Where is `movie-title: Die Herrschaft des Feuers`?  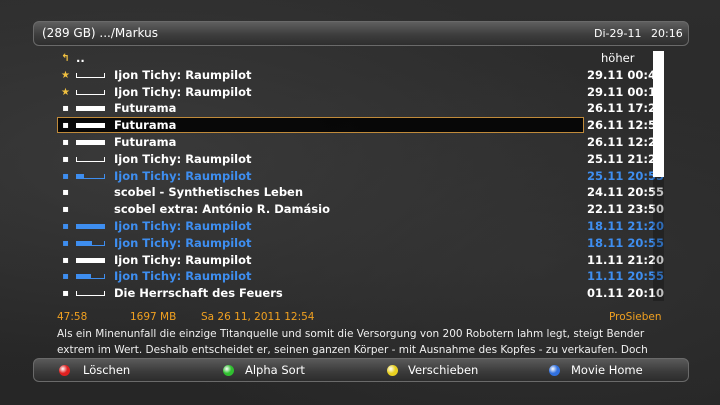
movie-title: Die Herrschaft des Feuers is located at coordinates (198, 293).